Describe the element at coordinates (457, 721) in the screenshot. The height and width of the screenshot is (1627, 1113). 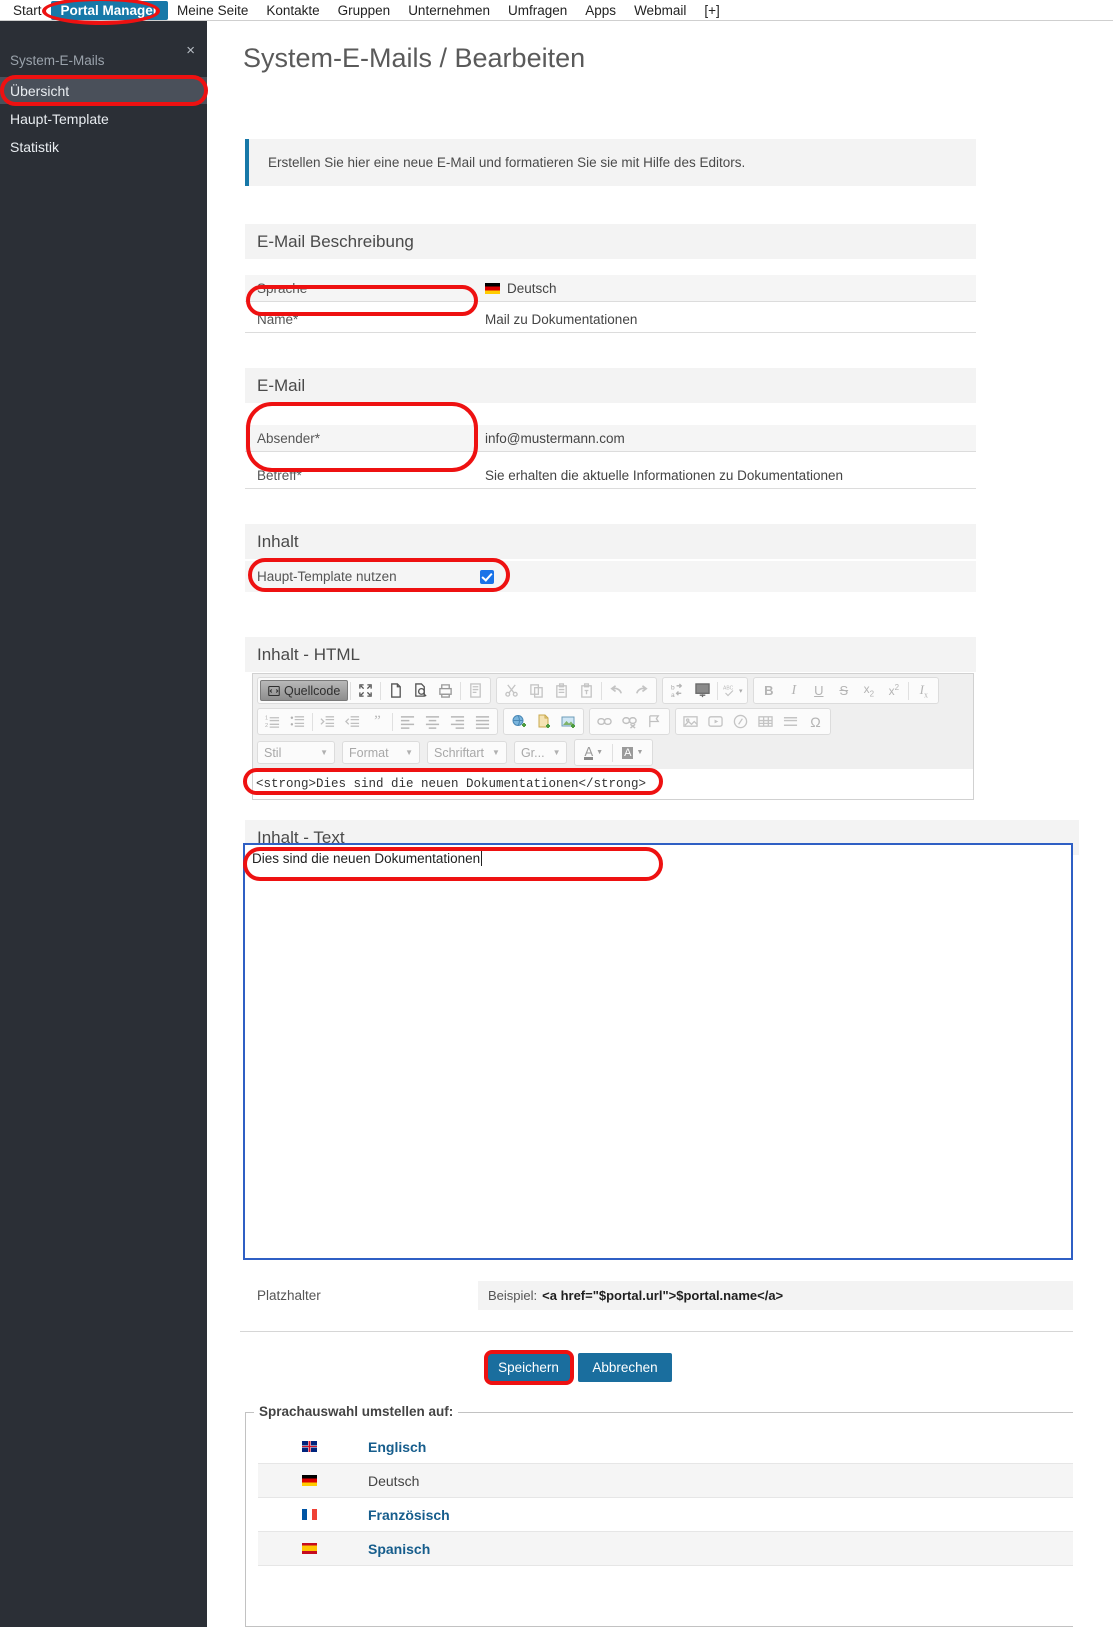
I see `align-right-icon` at that location.